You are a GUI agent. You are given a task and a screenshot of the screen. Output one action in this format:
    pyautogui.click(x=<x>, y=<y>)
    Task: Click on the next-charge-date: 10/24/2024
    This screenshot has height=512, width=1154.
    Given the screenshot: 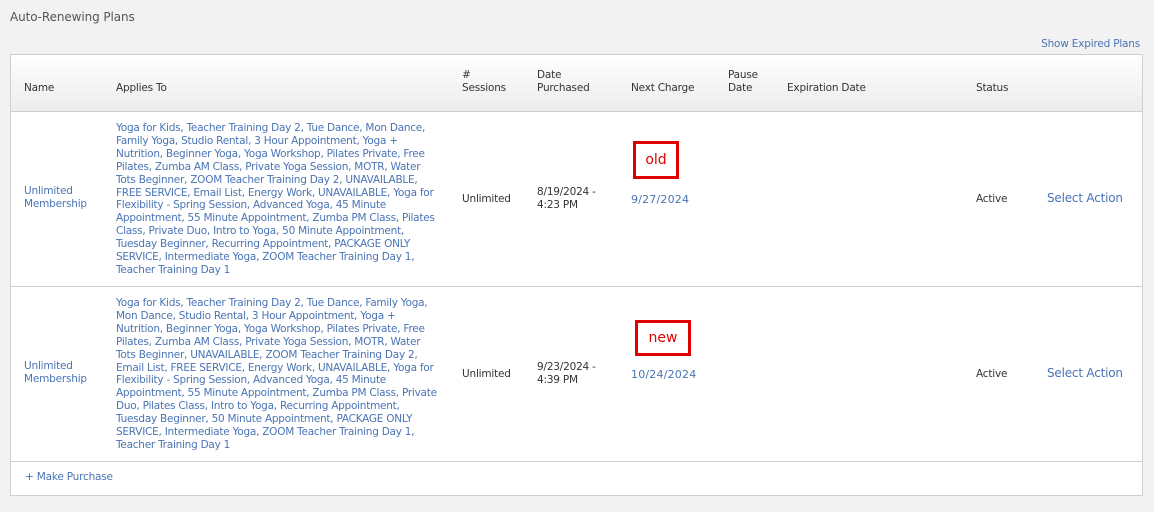 What is the action you would take?
    pyautogui.click(x=664, y=374)
    